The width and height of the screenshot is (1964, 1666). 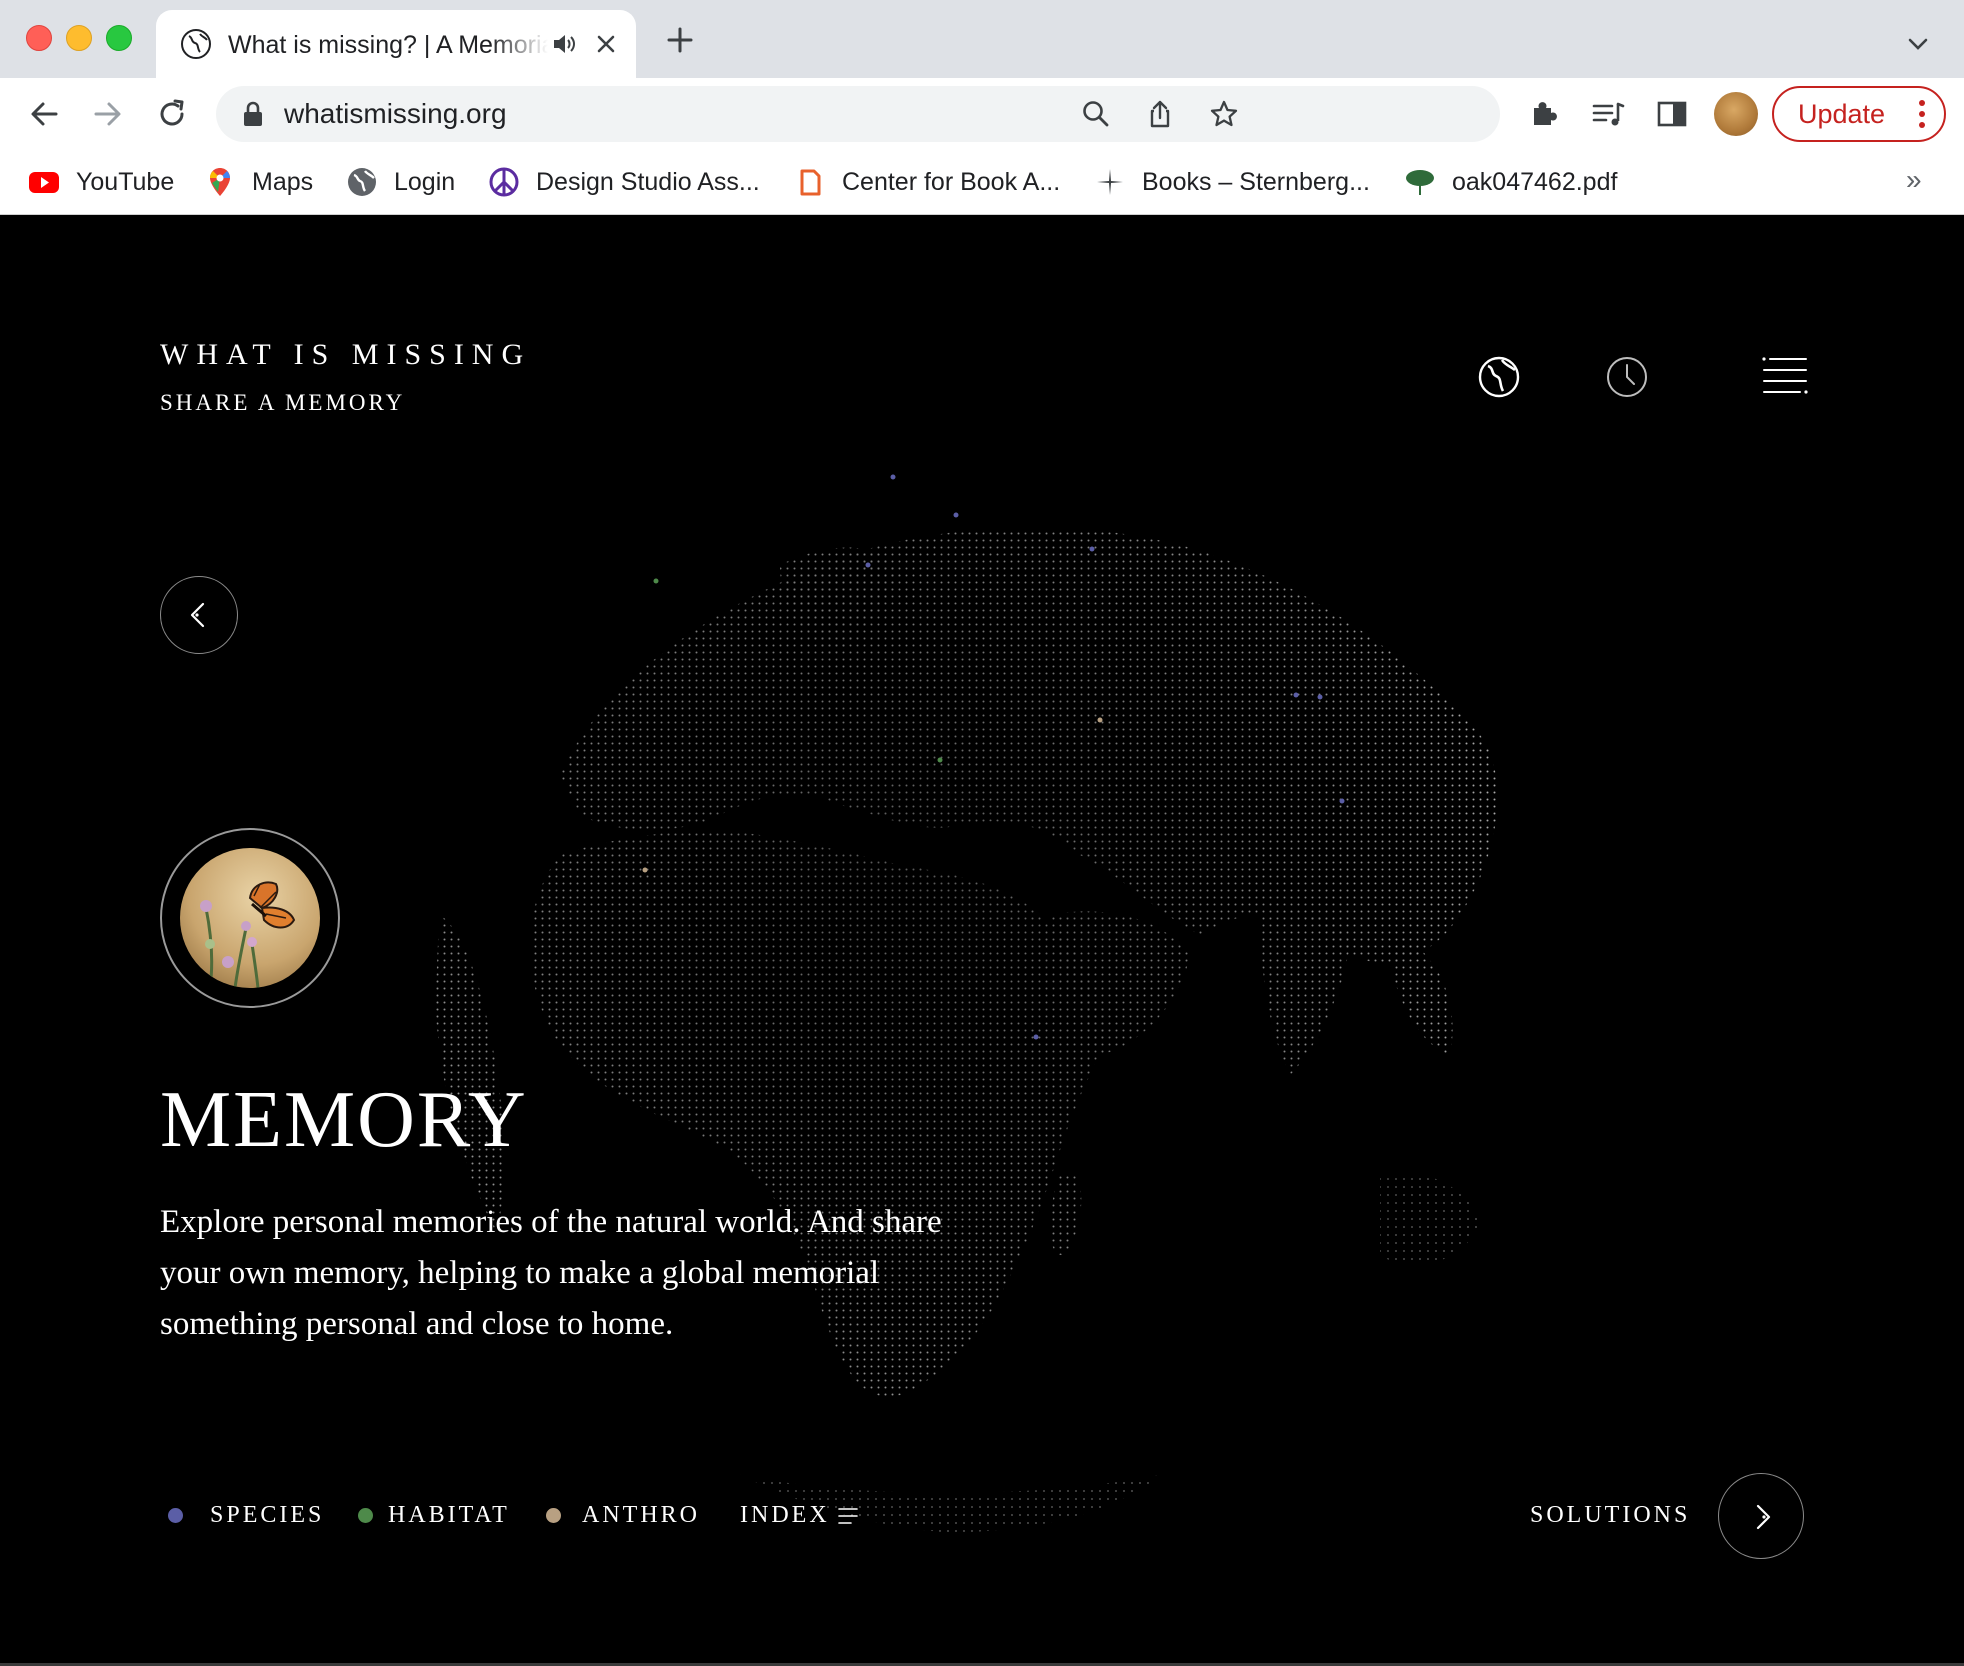 I want to click on chevron-left-icon, so click(x=197, y=615).